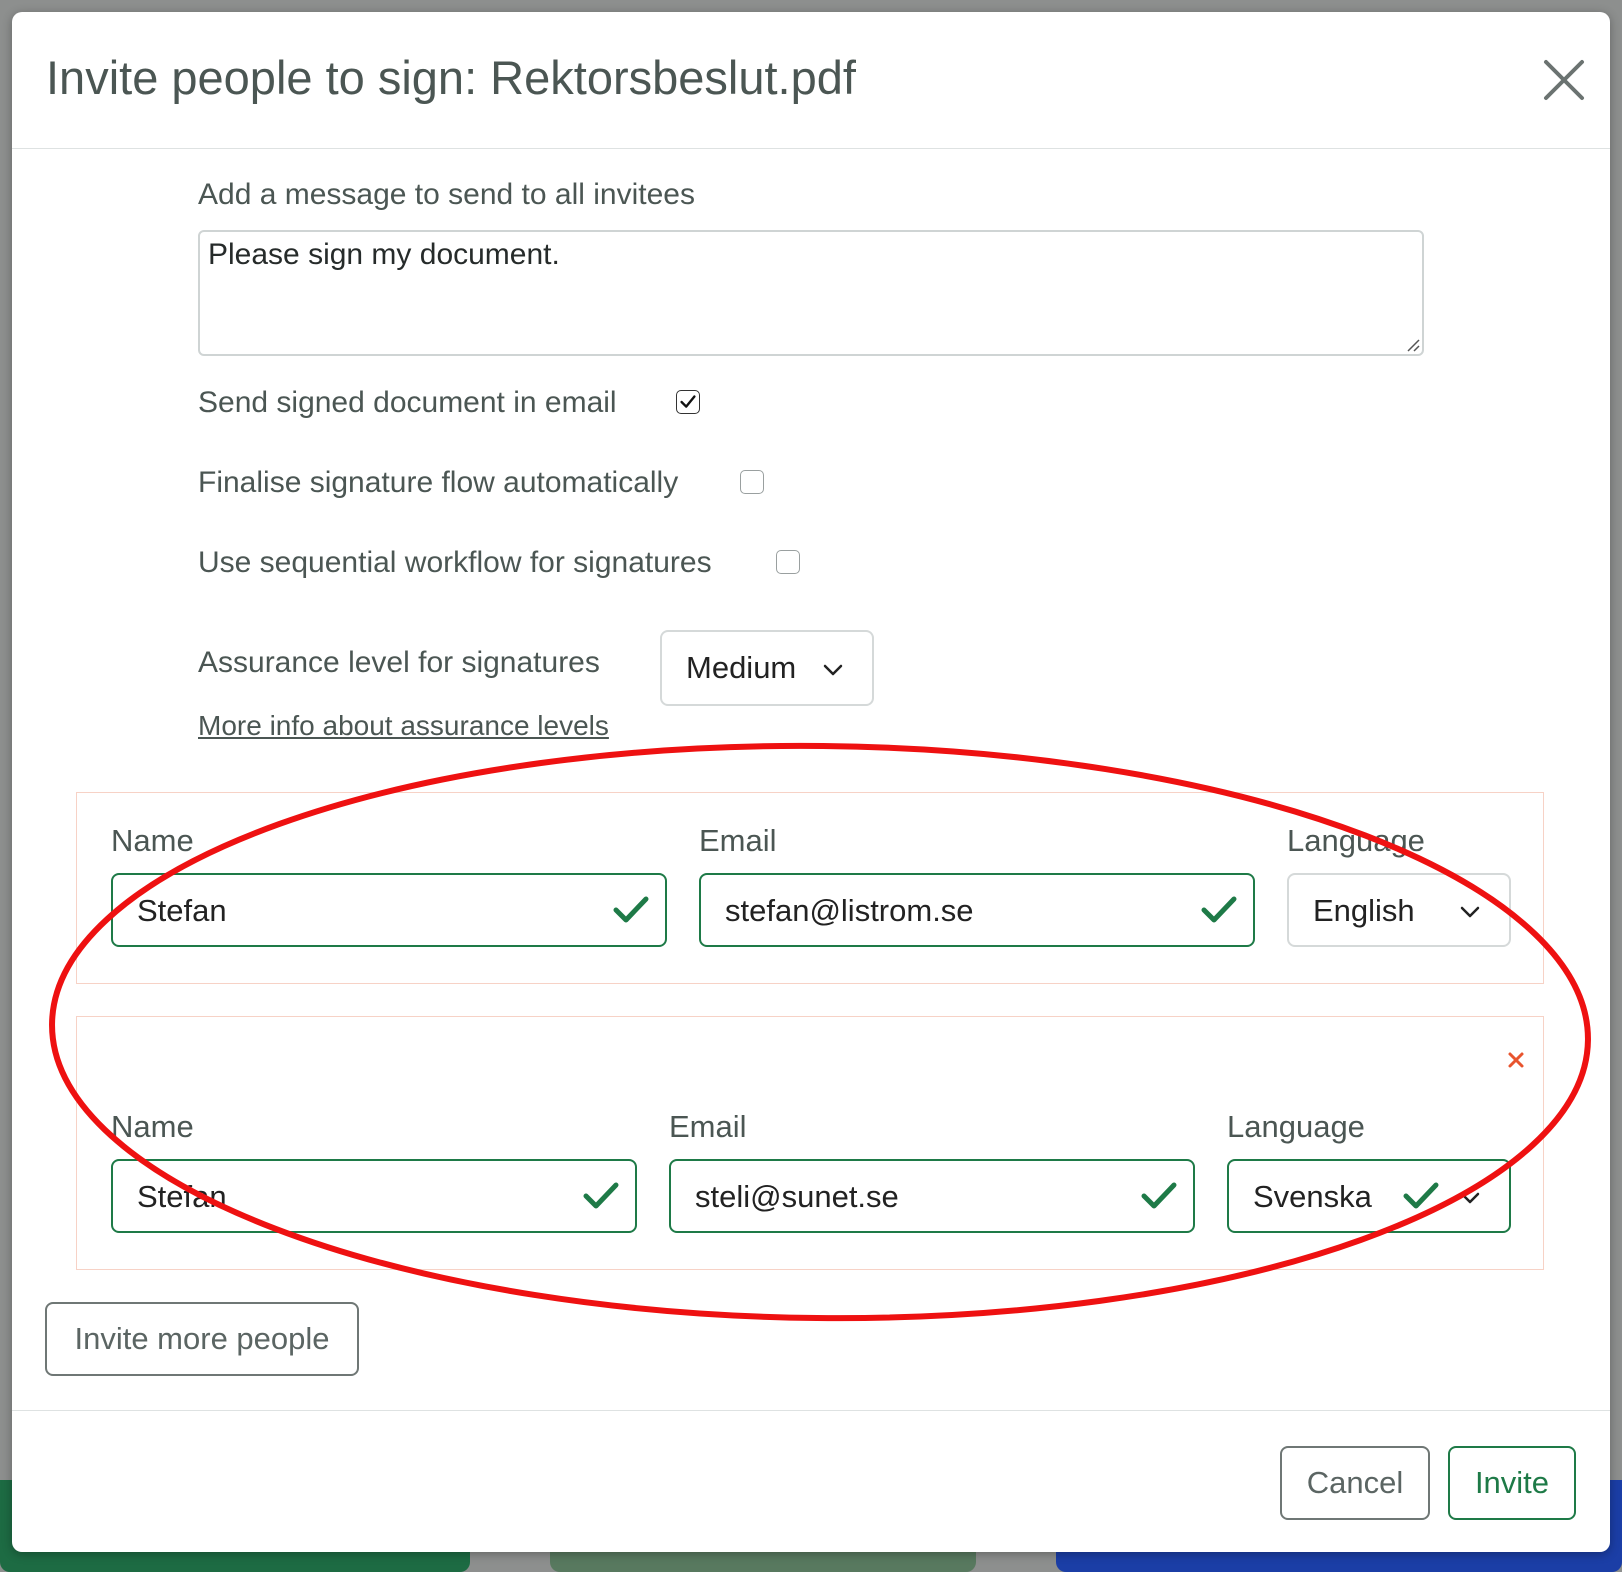  I want to click on email-value: steli@sunet.se, so click(797, 1196).